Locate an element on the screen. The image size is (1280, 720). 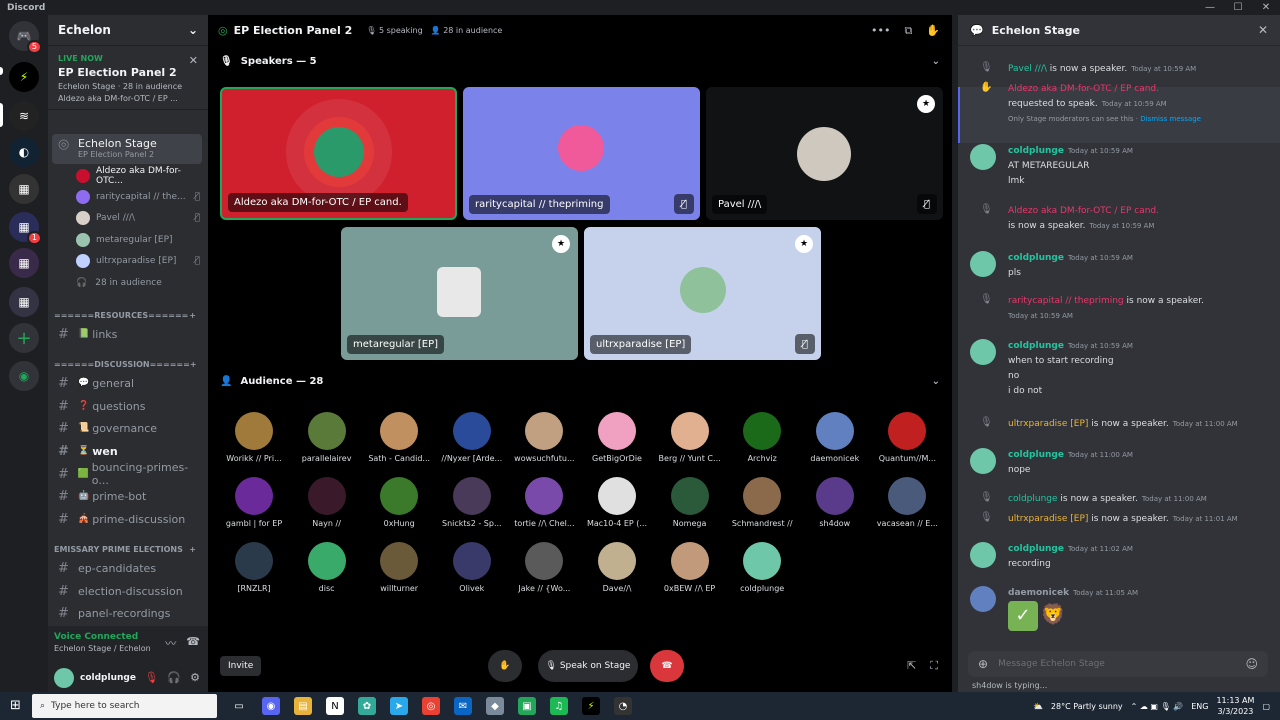
stage-member: metaregular [EP] is located at coordinates (140, 239).